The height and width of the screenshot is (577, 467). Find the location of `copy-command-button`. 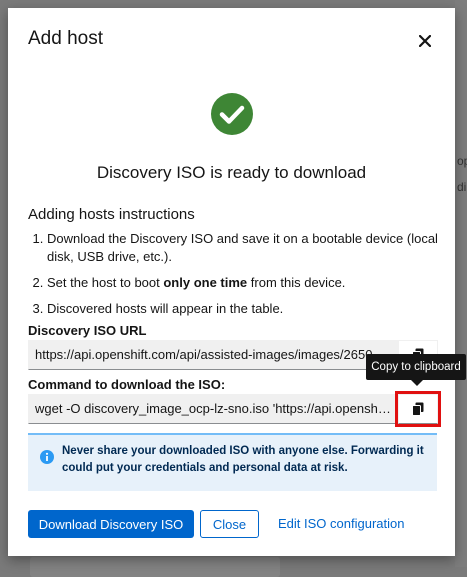

copy-command-button is located at coordinates (418, 409).